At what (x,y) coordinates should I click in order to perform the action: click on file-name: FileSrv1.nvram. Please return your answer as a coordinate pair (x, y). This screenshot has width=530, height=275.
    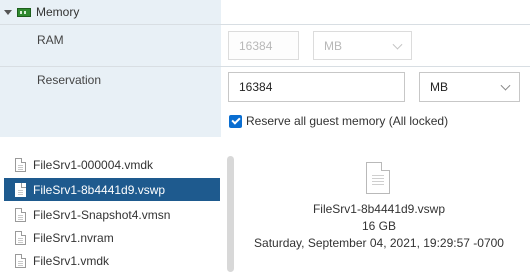
    Looking at the image, I should click on (73, 237).